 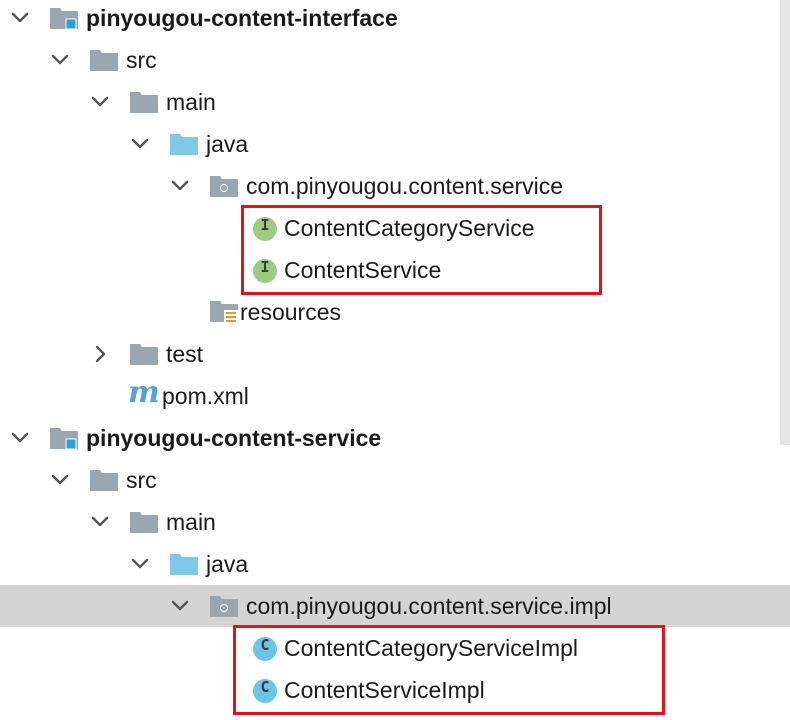 I want to click on maven-icon: m, so click(x=144, y=396).